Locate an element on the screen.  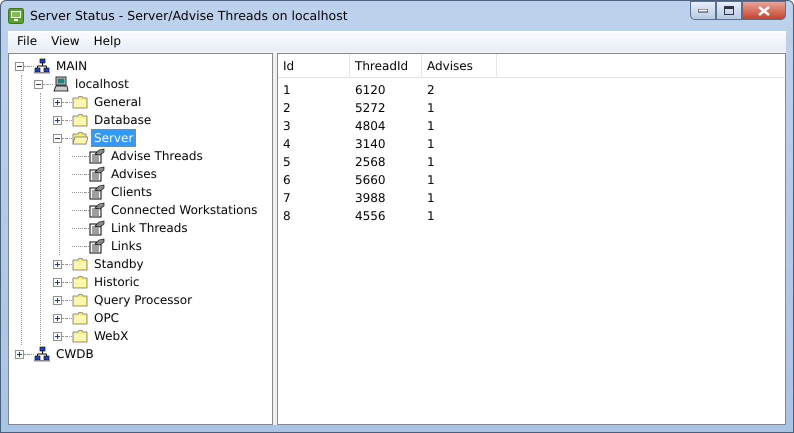
tree-item: Clients is located at coordinates (131, 192).